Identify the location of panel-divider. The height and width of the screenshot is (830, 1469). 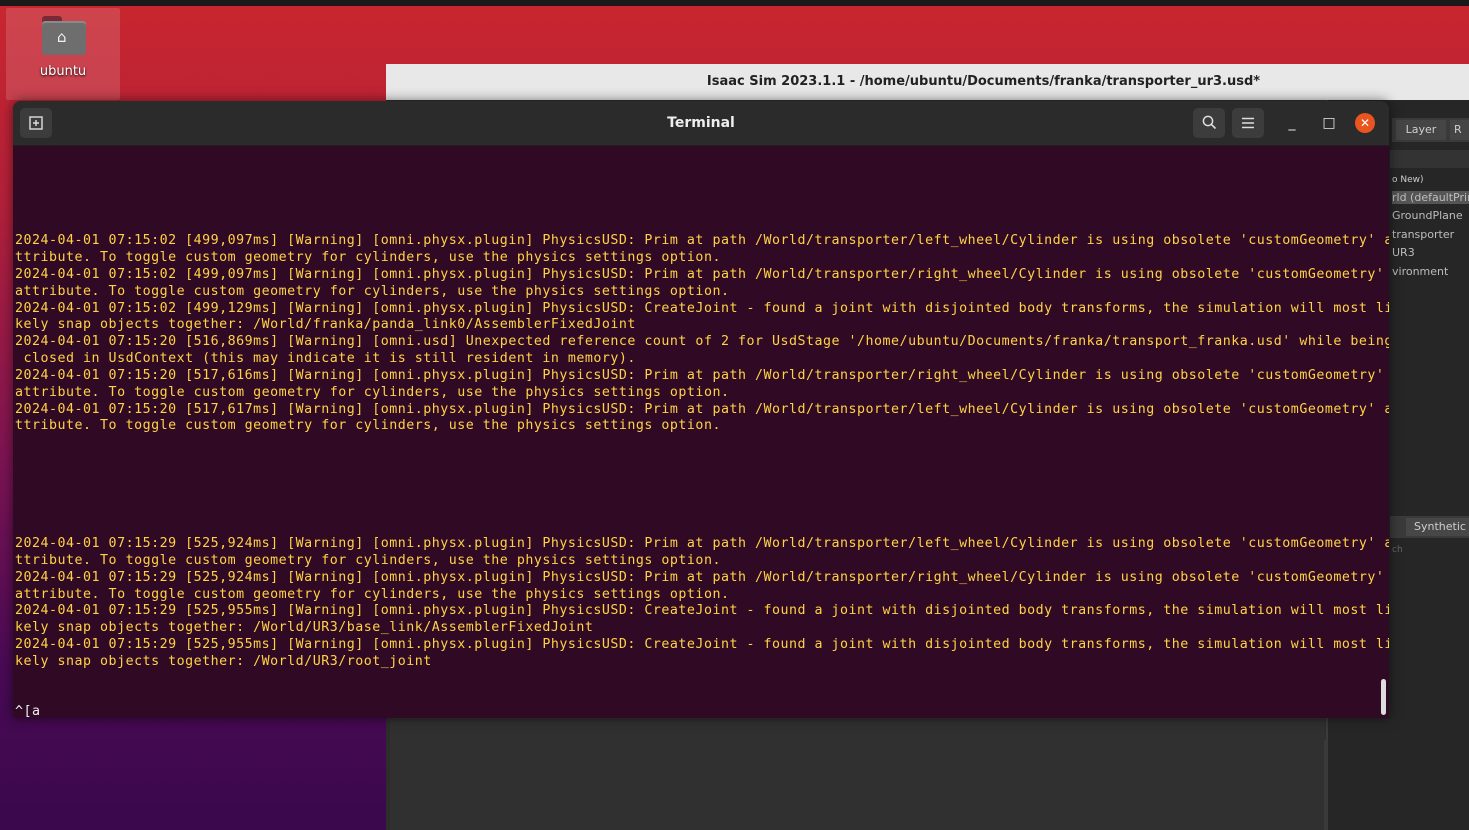
(1326, 785).